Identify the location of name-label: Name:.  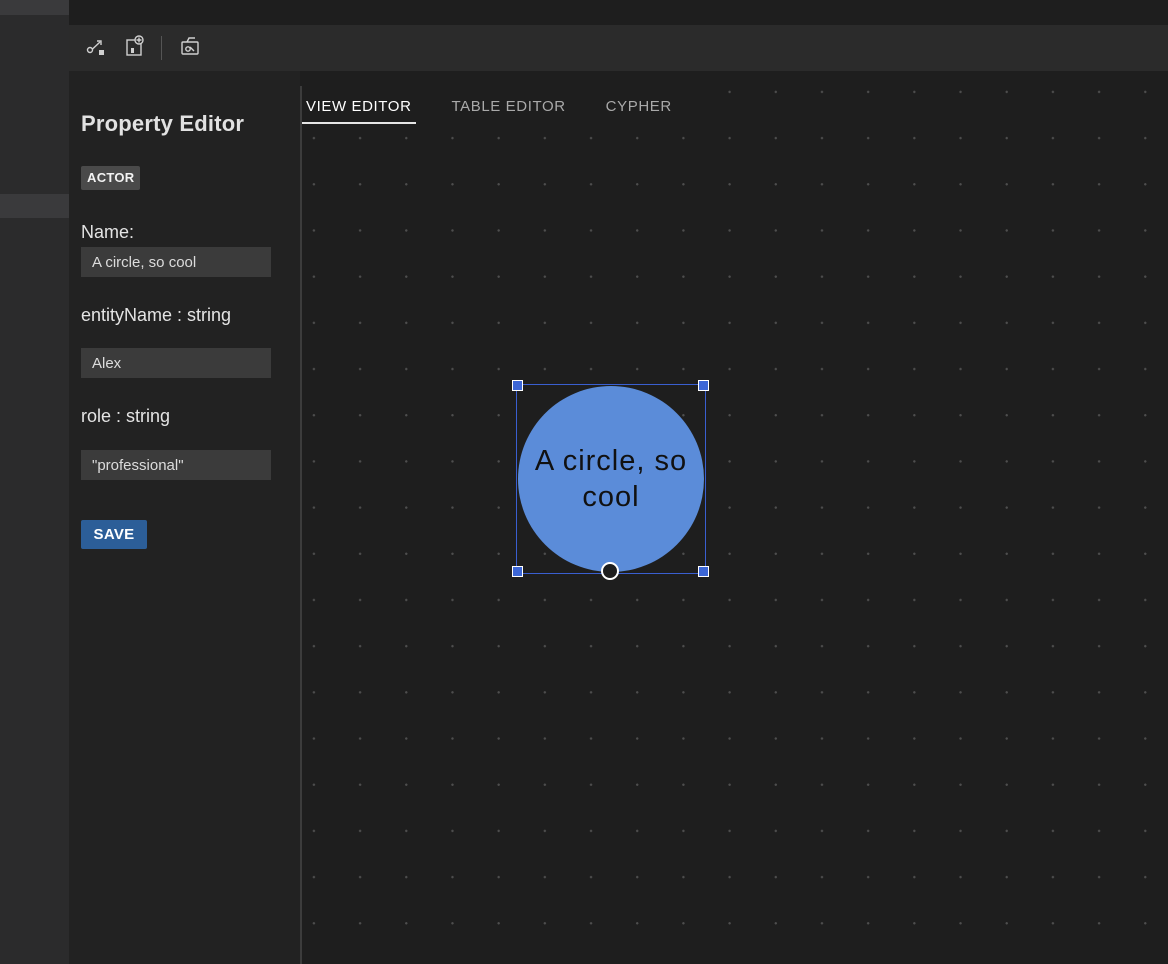
(108, 232).